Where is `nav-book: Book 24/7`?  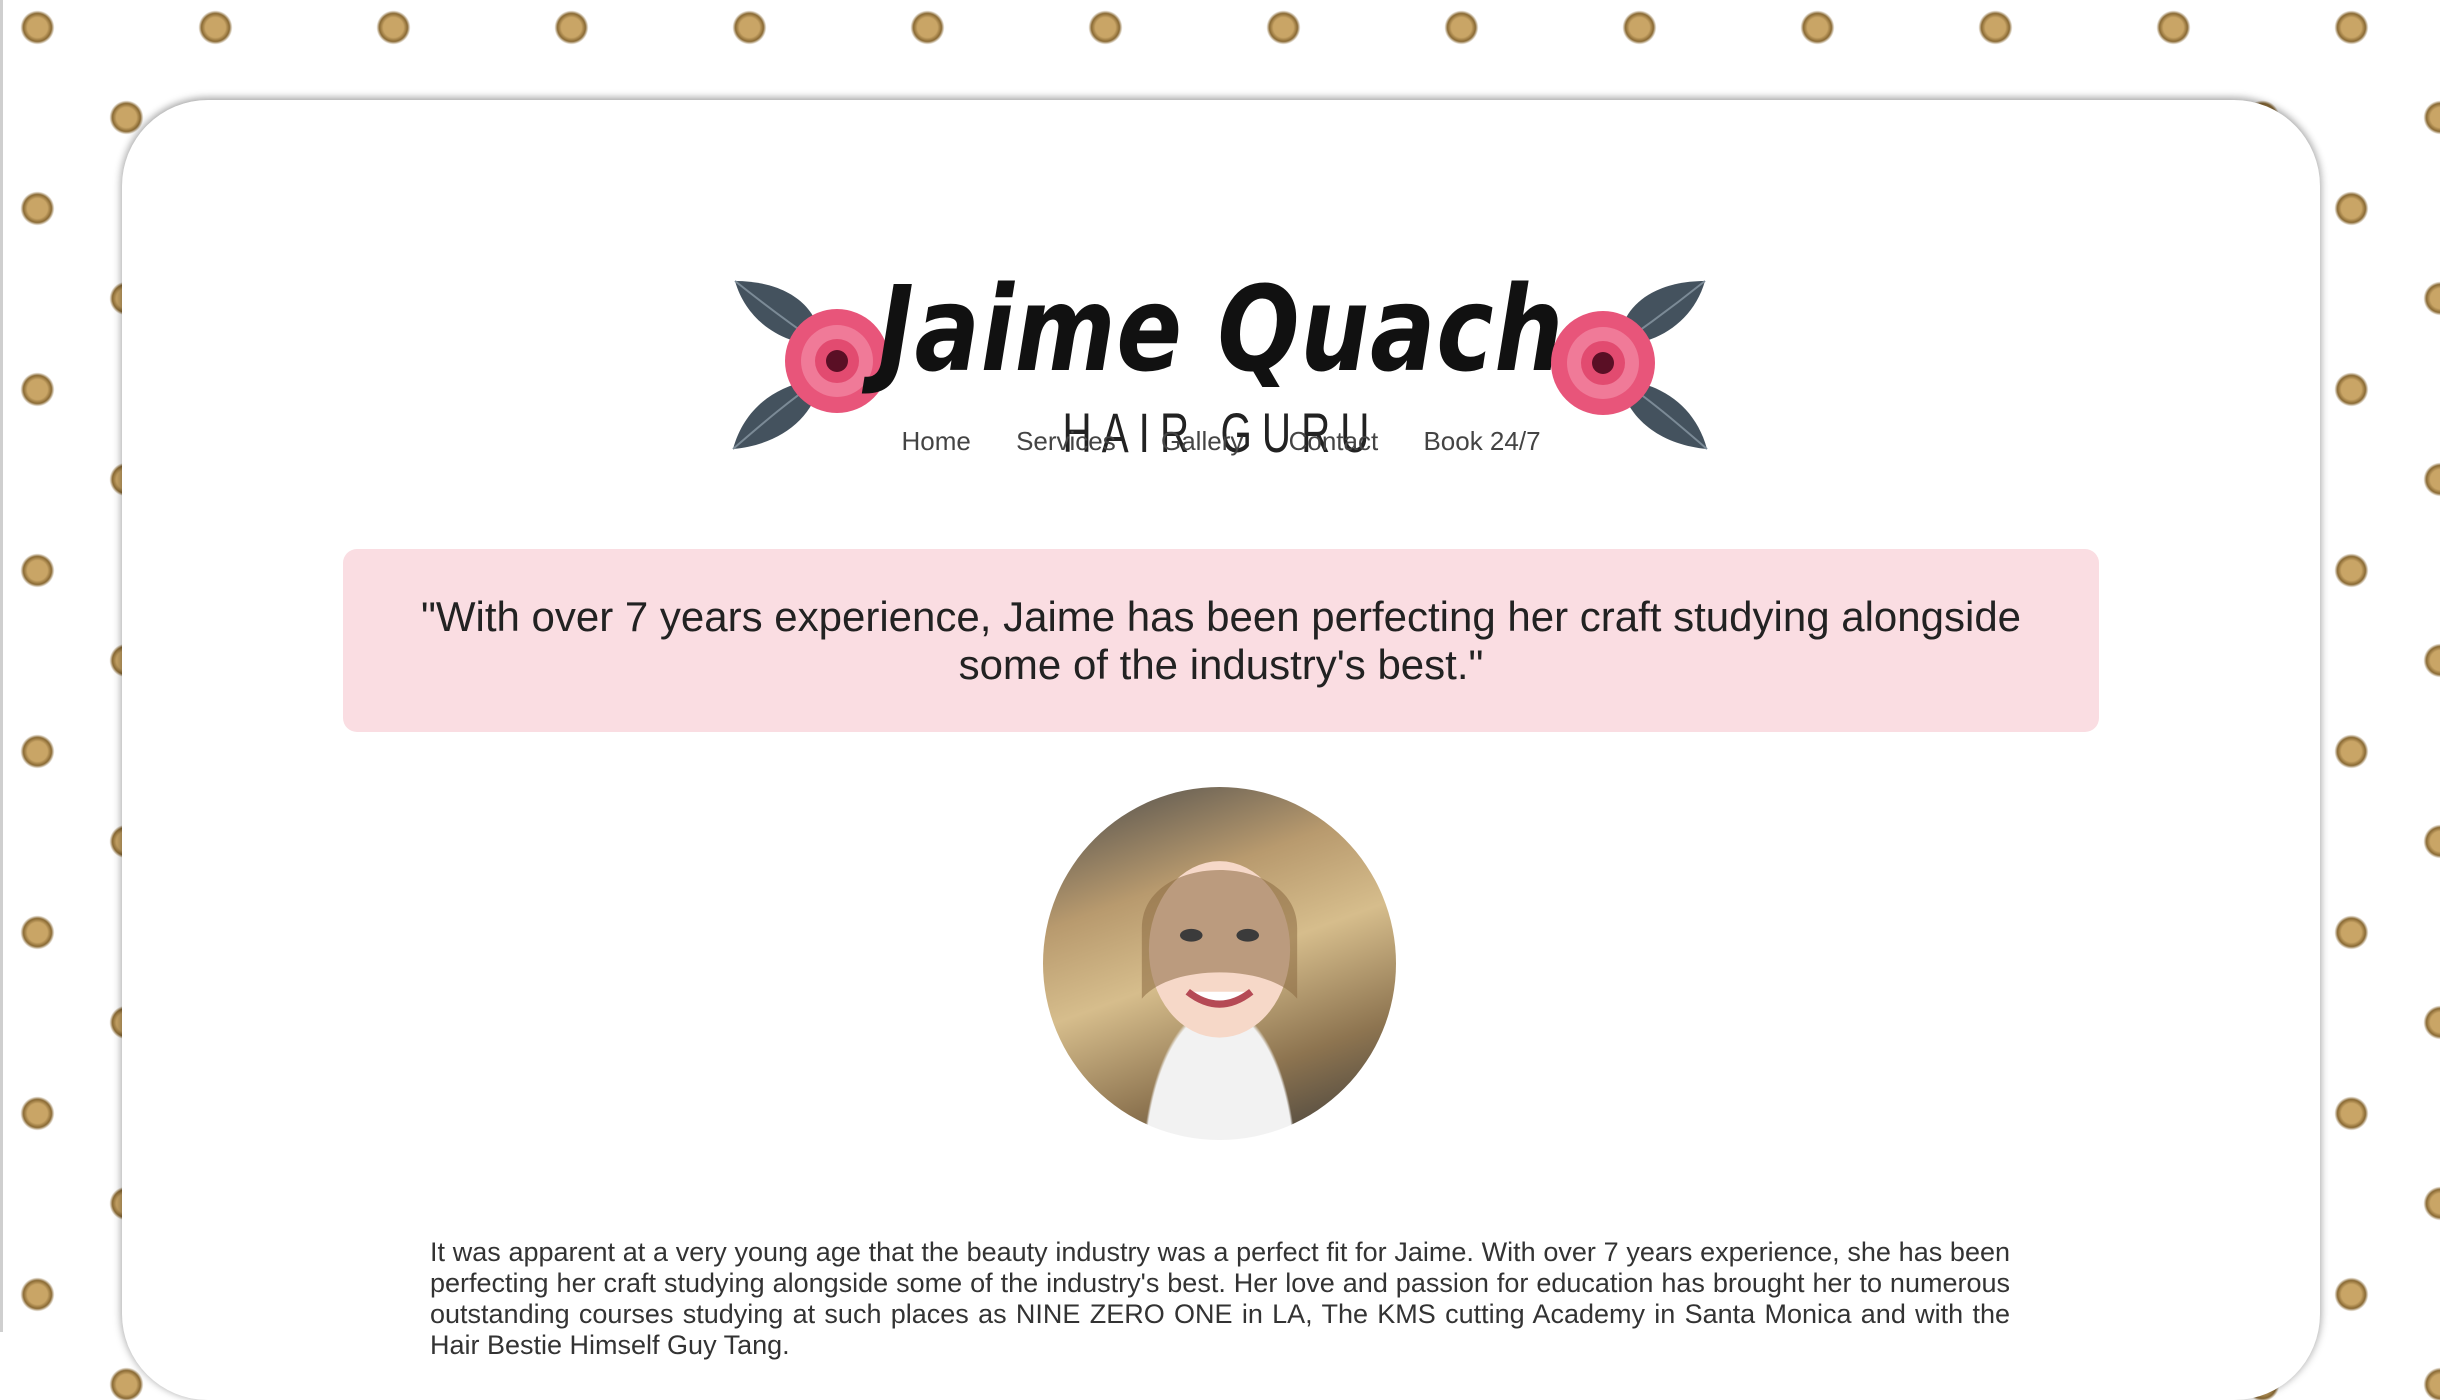 nav-book: Book 24/7 is located at coordinates (1481, 441).